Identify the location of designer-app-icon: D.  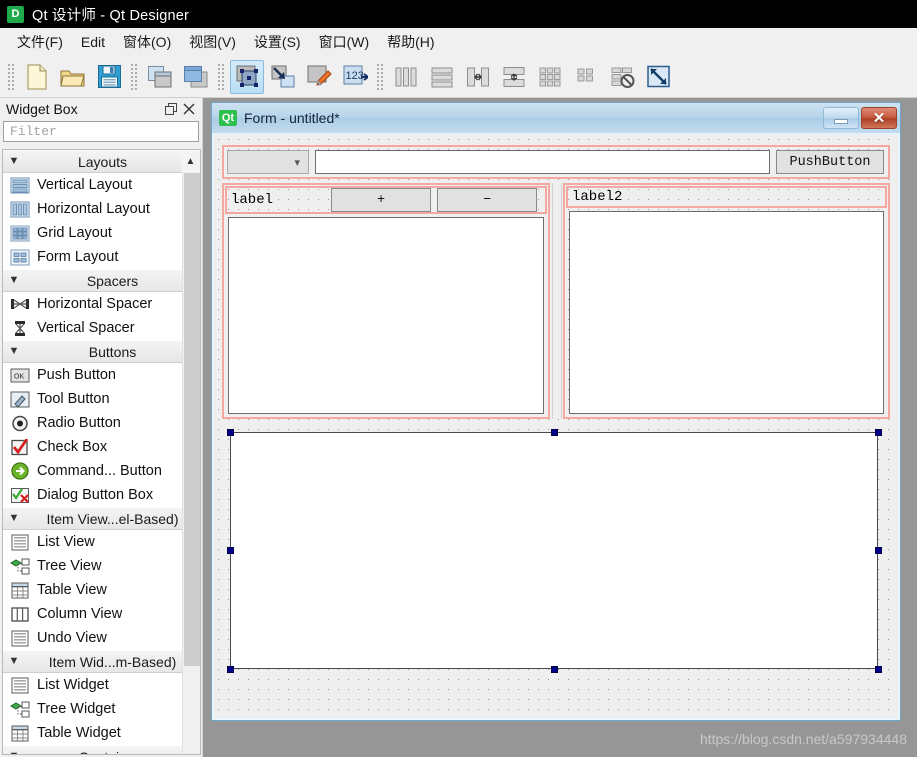
(15, 14).